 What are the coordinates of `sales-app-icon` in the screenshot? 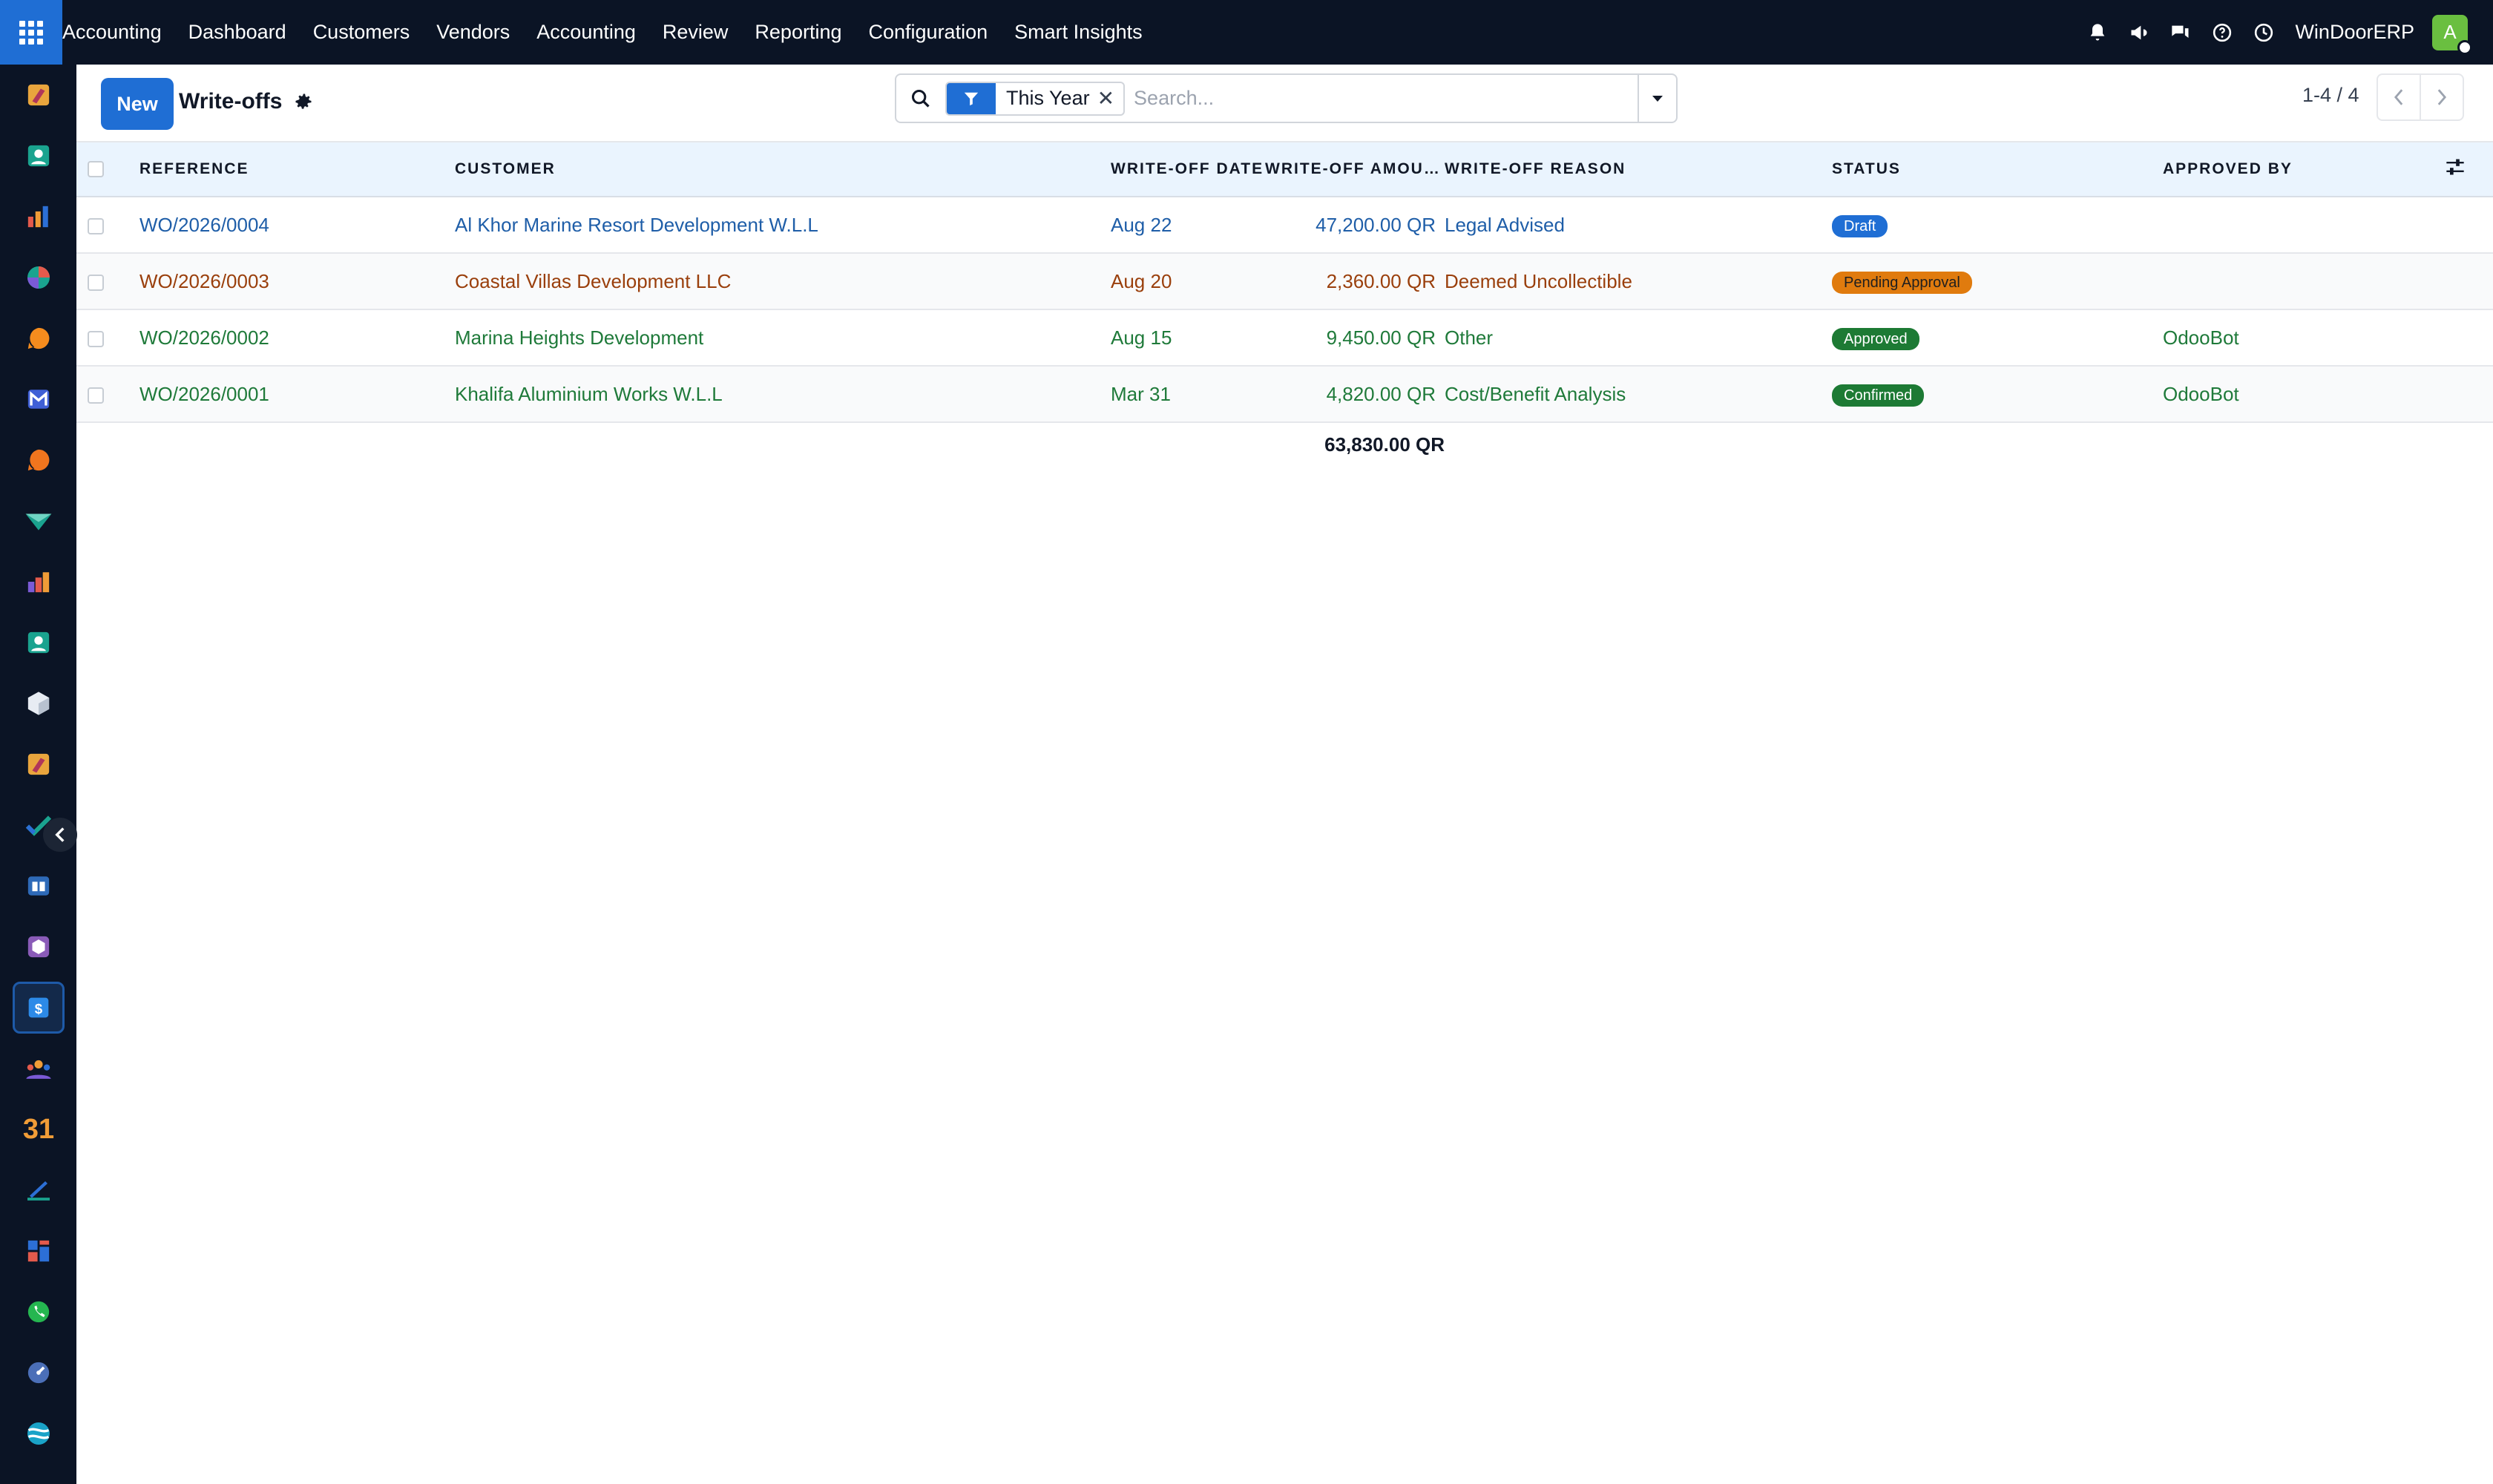 It's located at (39, 521).